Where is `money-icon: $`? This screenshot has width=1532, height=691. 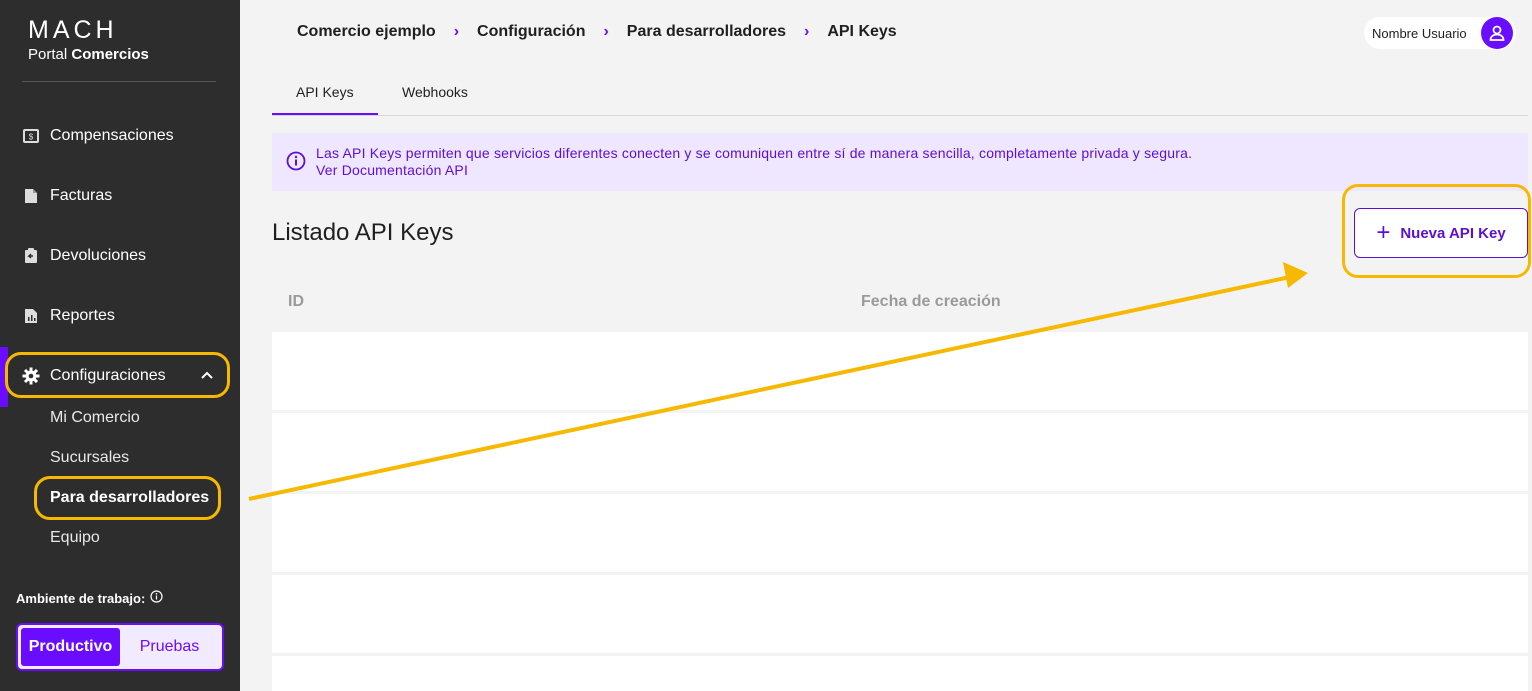
money-icon: $ is located at coordinates (31, 136).